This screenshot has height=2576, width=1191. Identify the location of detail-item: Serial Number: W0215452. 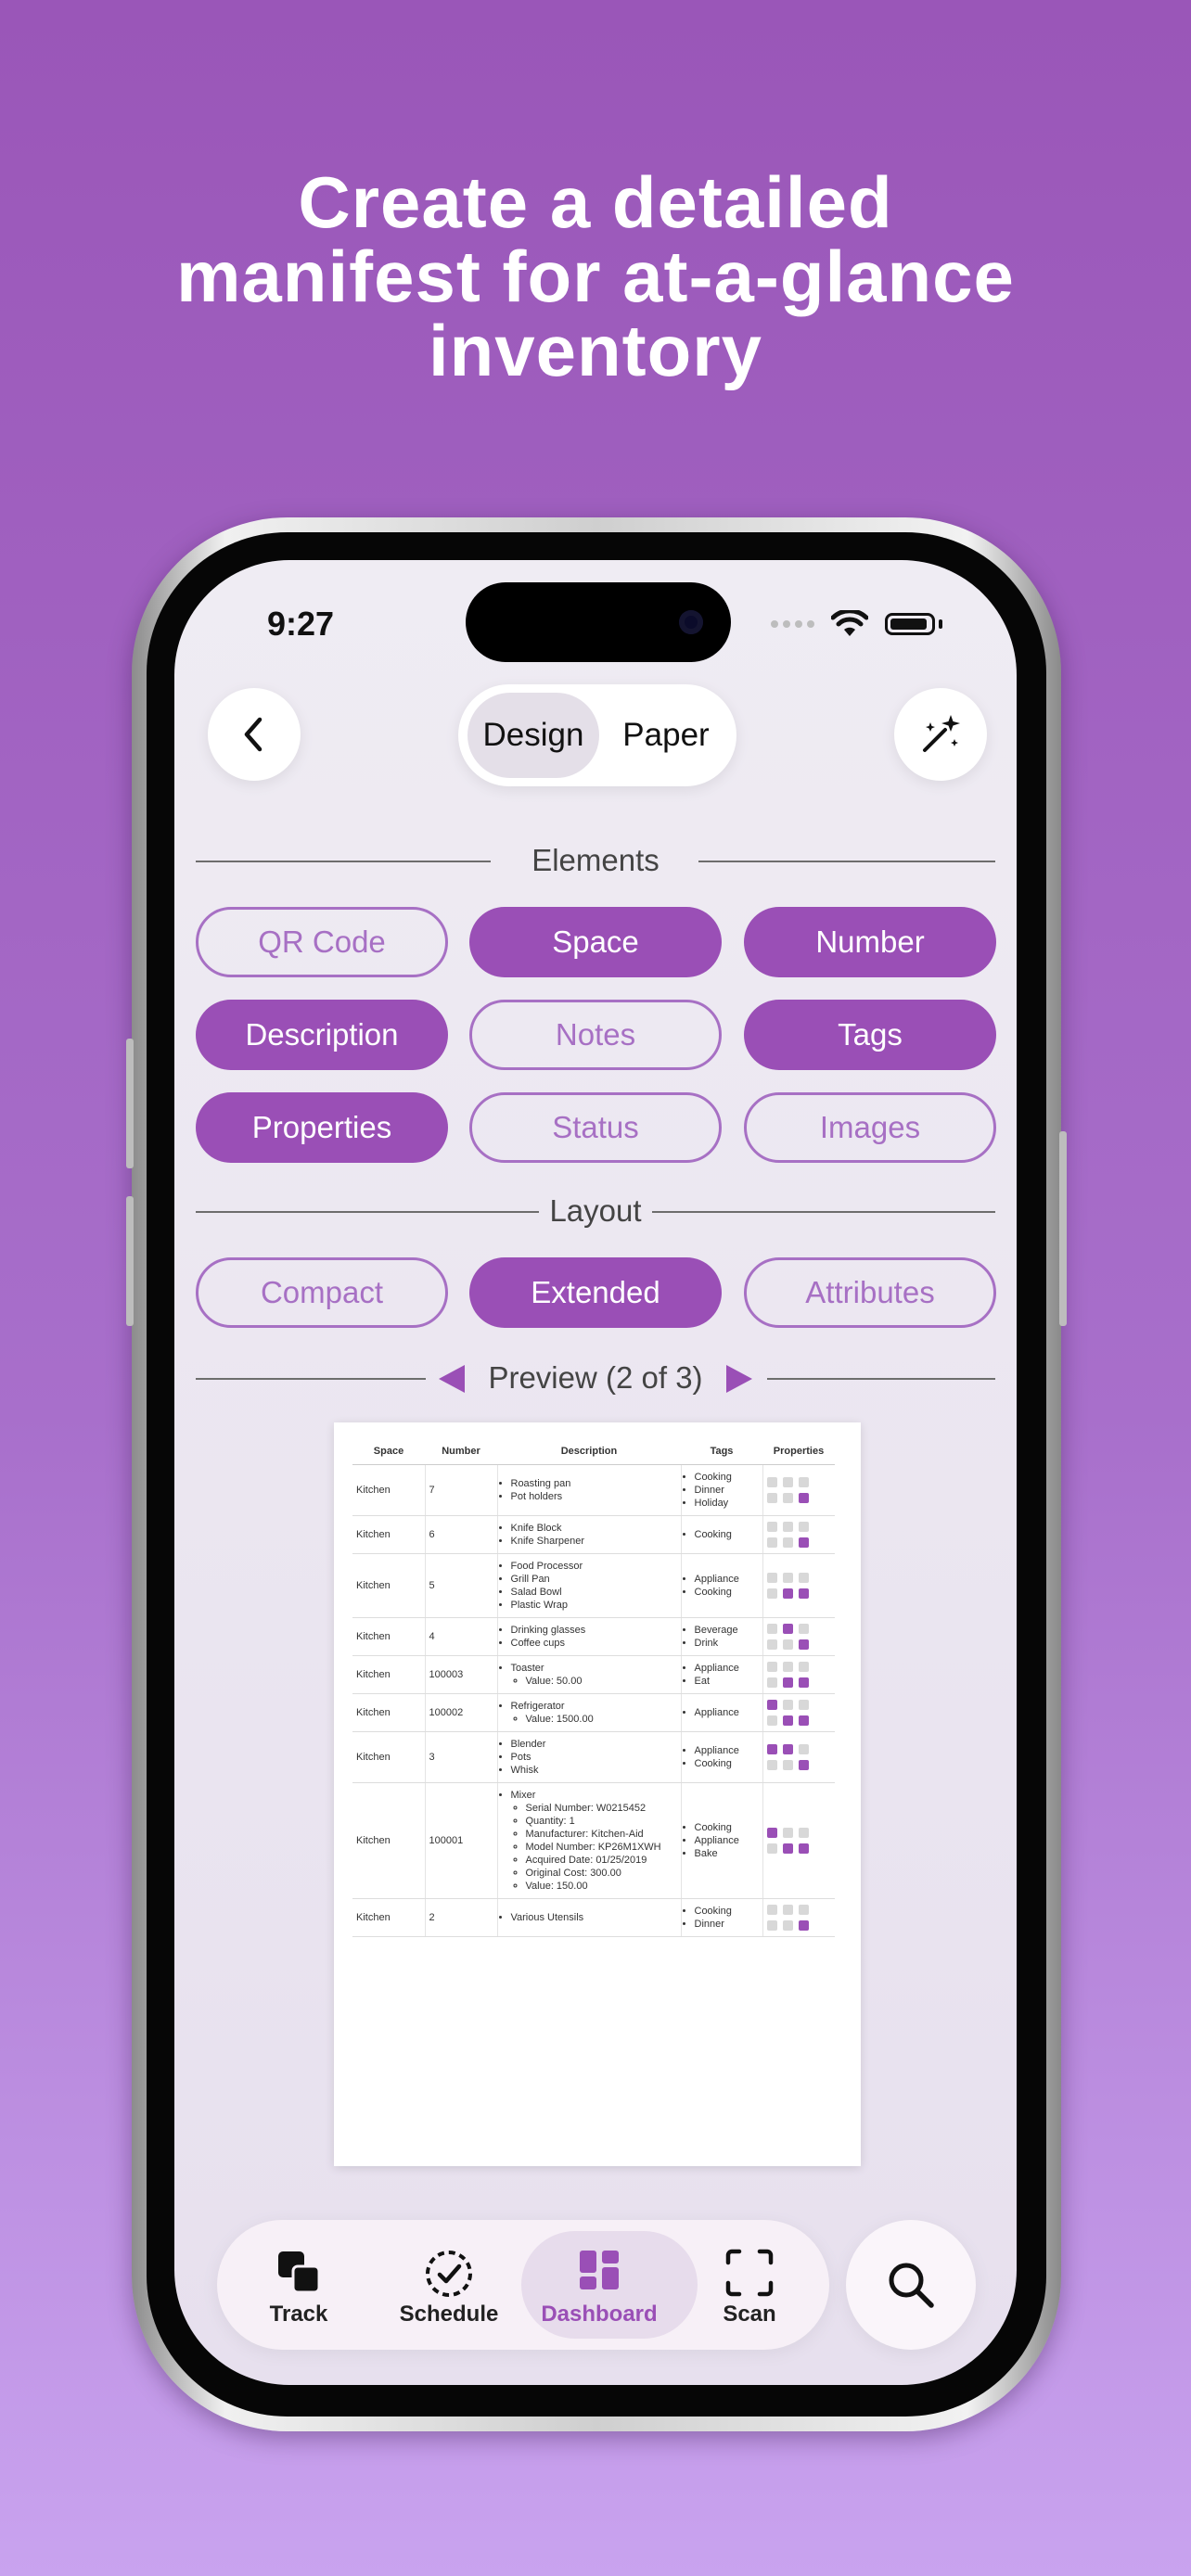
(601, 1808).